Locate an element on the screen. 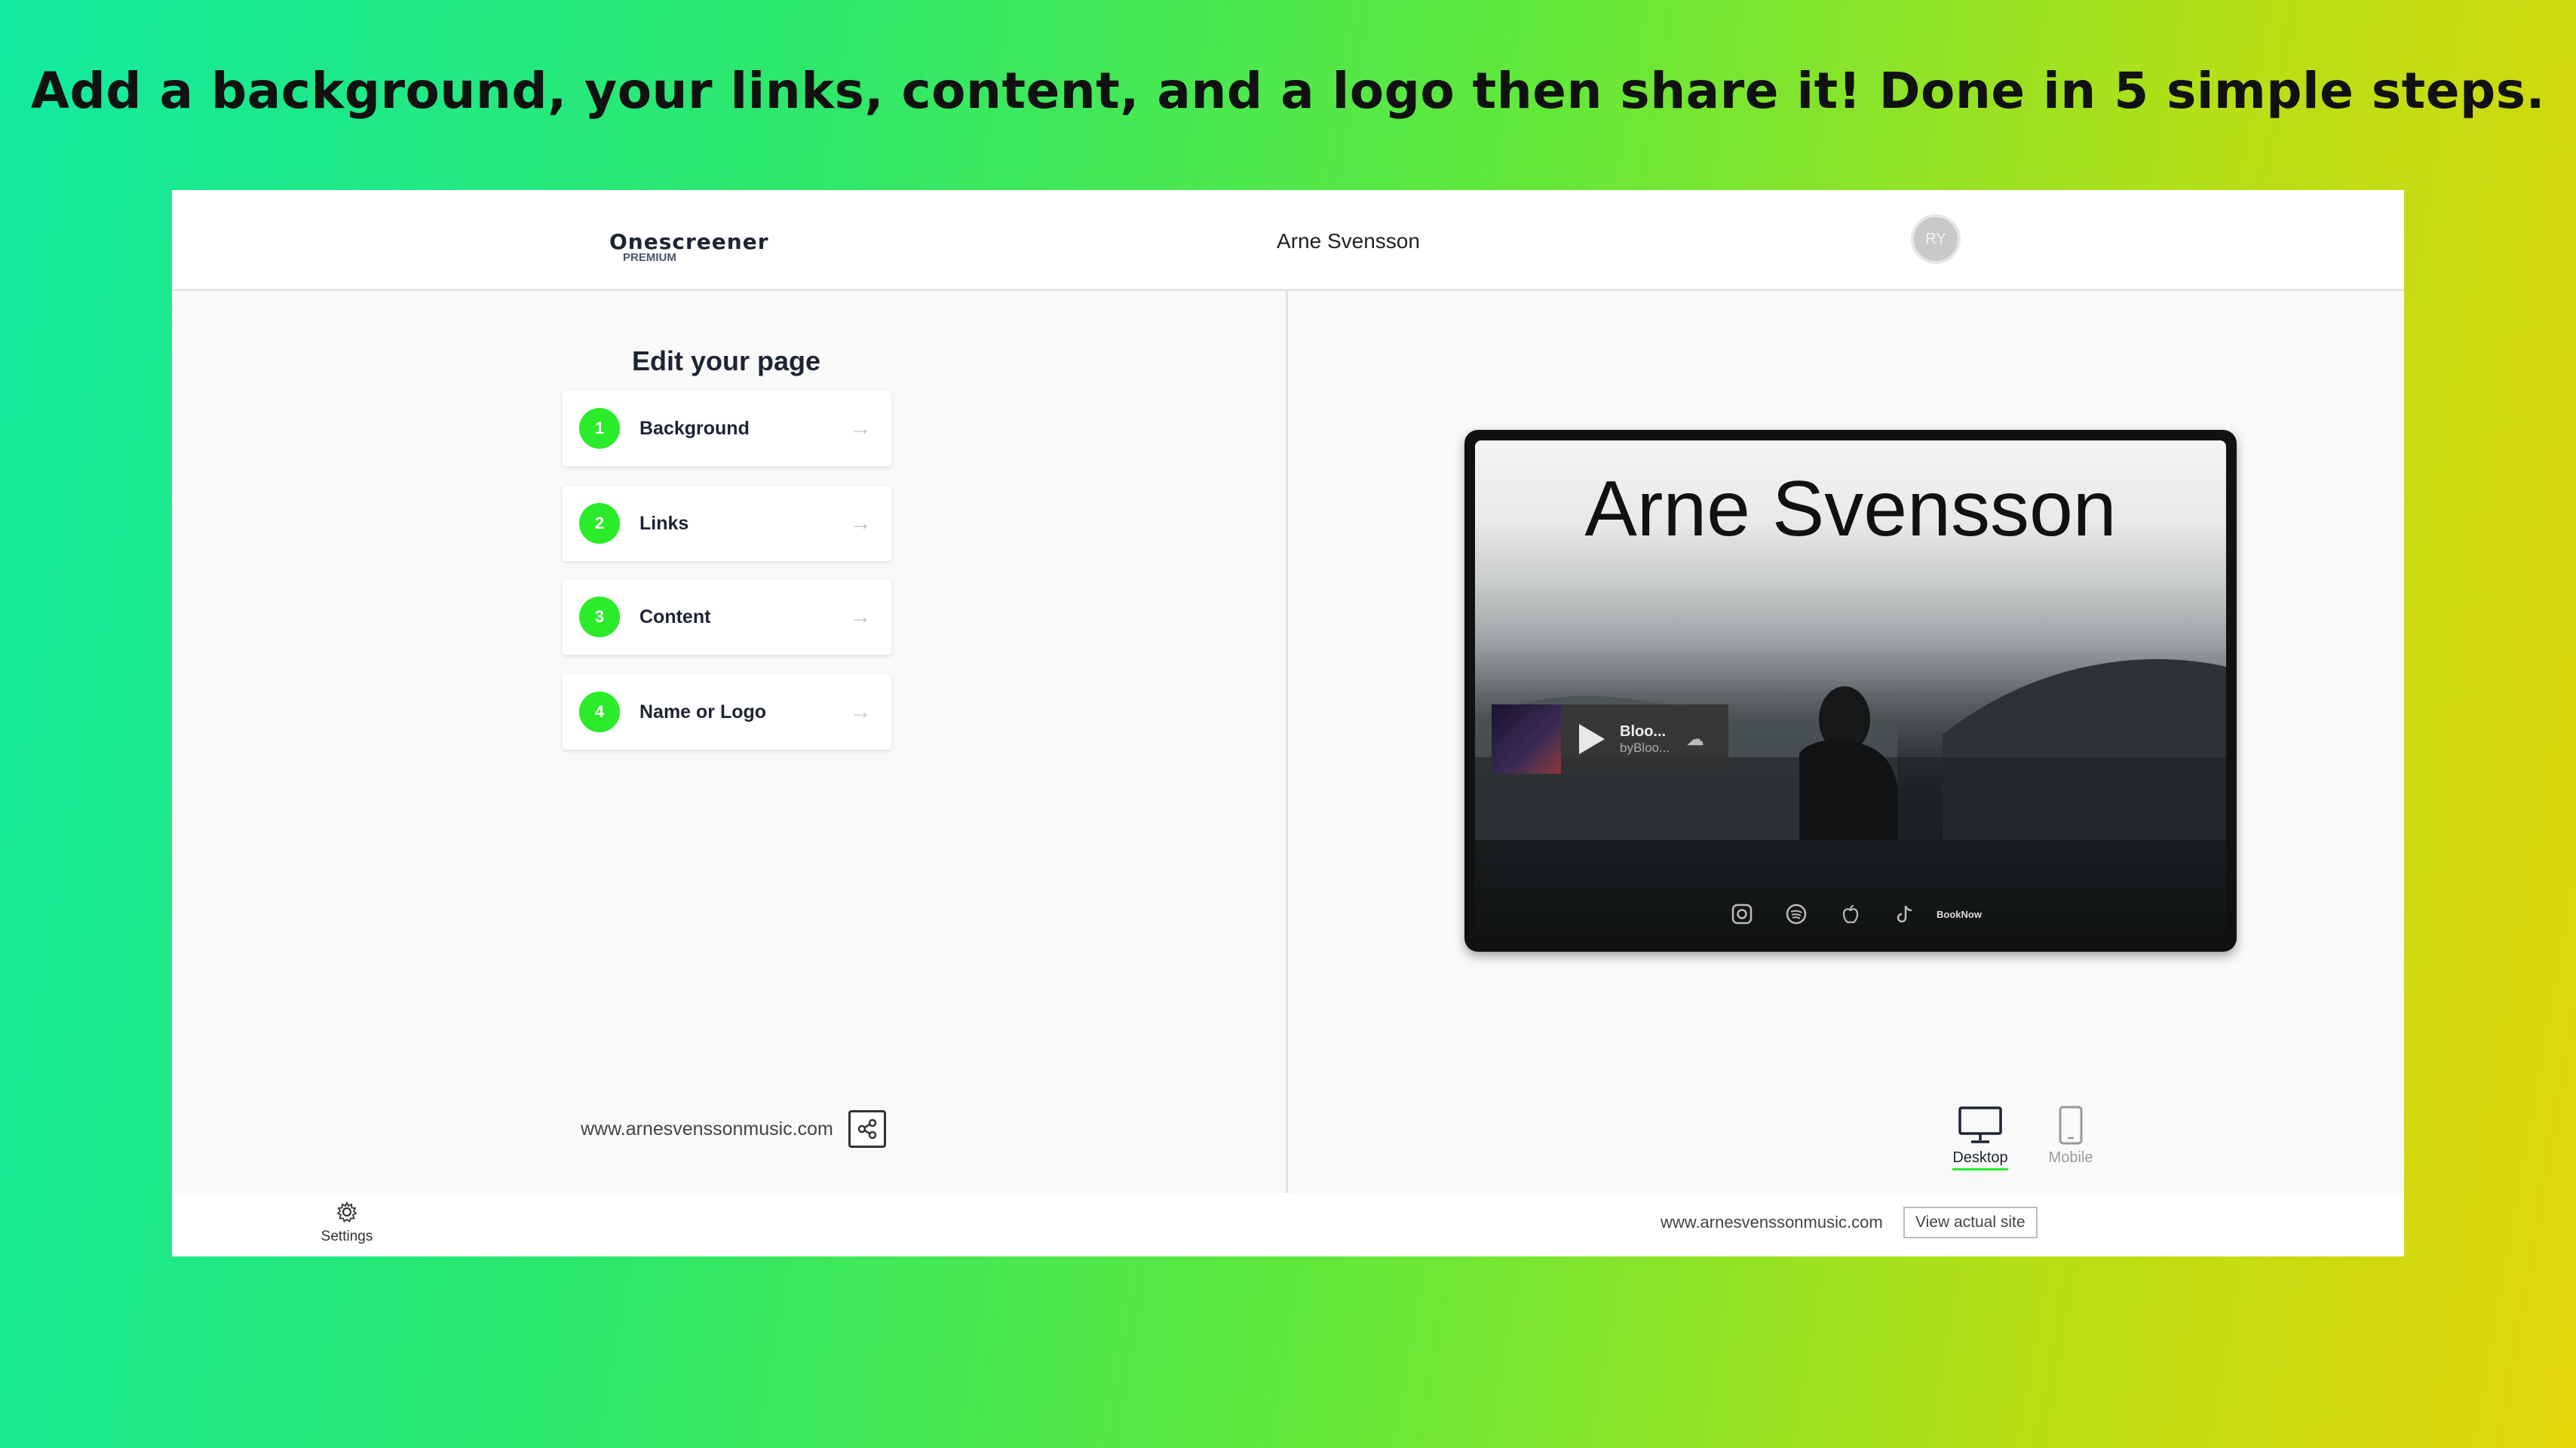 The image size is (2576, 1448). desktop-toggle: Desktop is located at coordinates (1980, 1138).